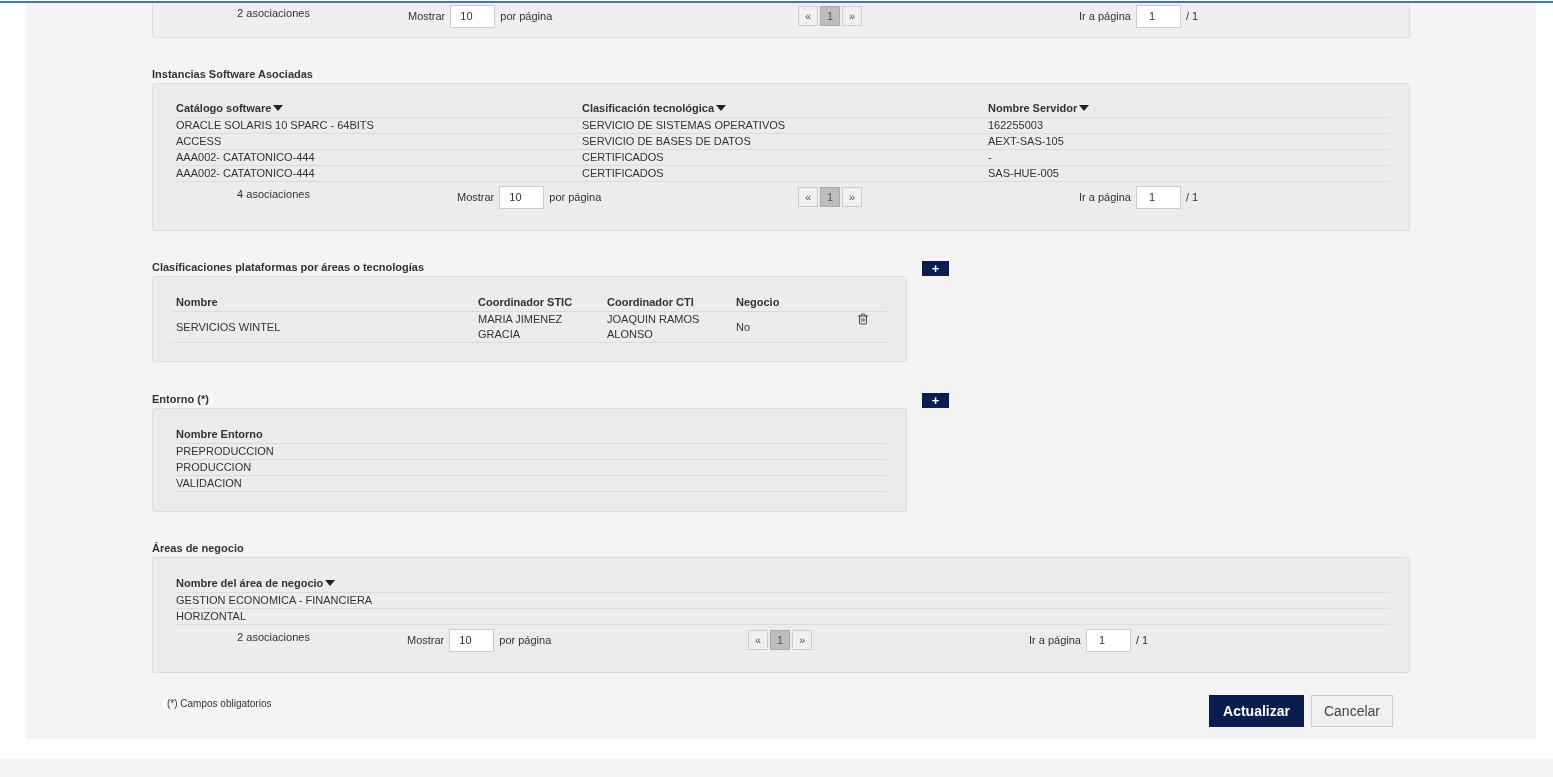 The width and height of the screenshot is (1553, 777). I want to click on required-fields-note: (*) Campos obligatorios, so click(220, 704).